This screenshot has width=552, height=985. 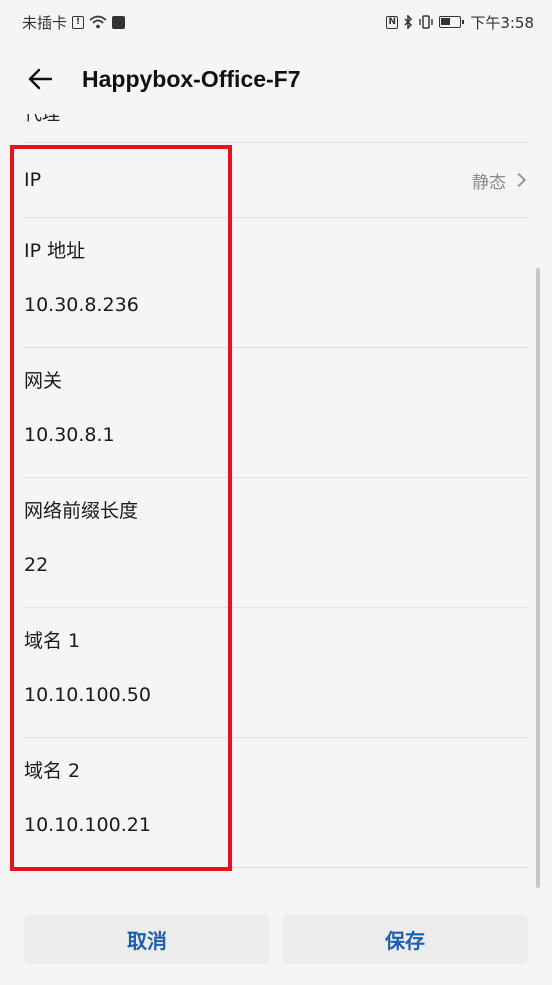 I want to click on vibrate-icon, so click(x=426, y=22).